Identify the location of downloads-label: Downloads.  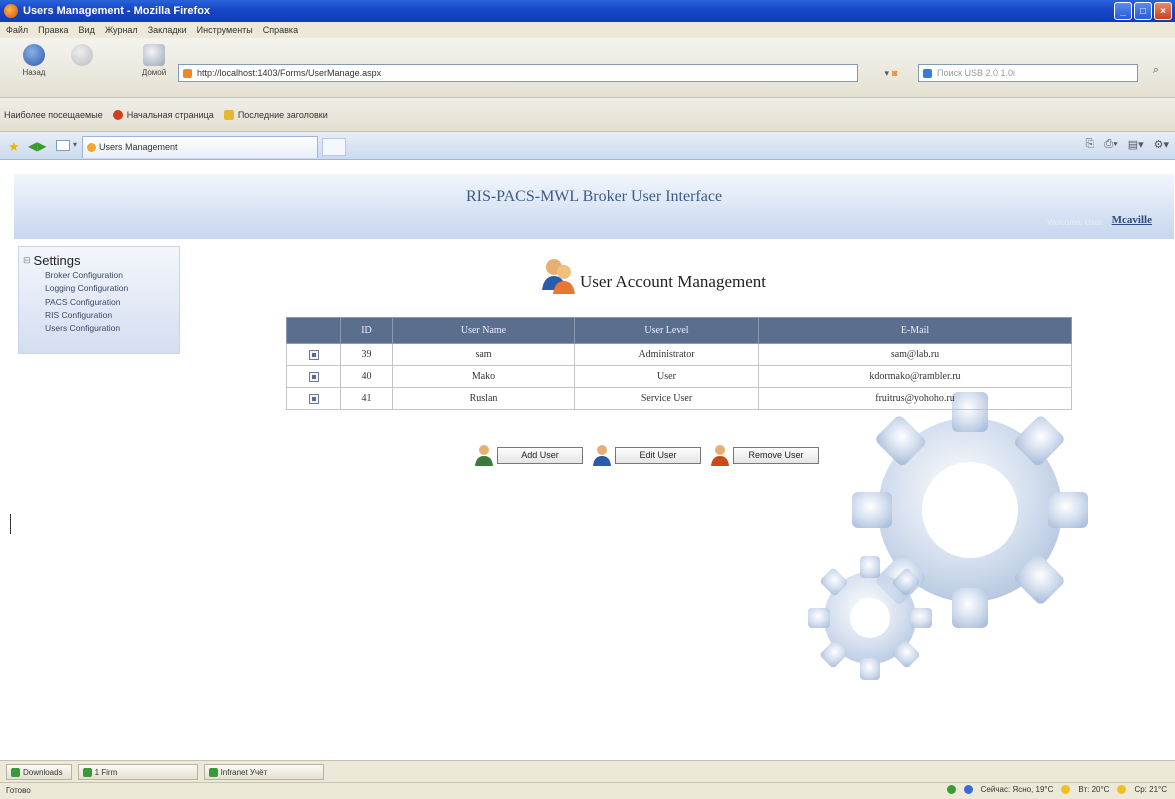
(43, 772).